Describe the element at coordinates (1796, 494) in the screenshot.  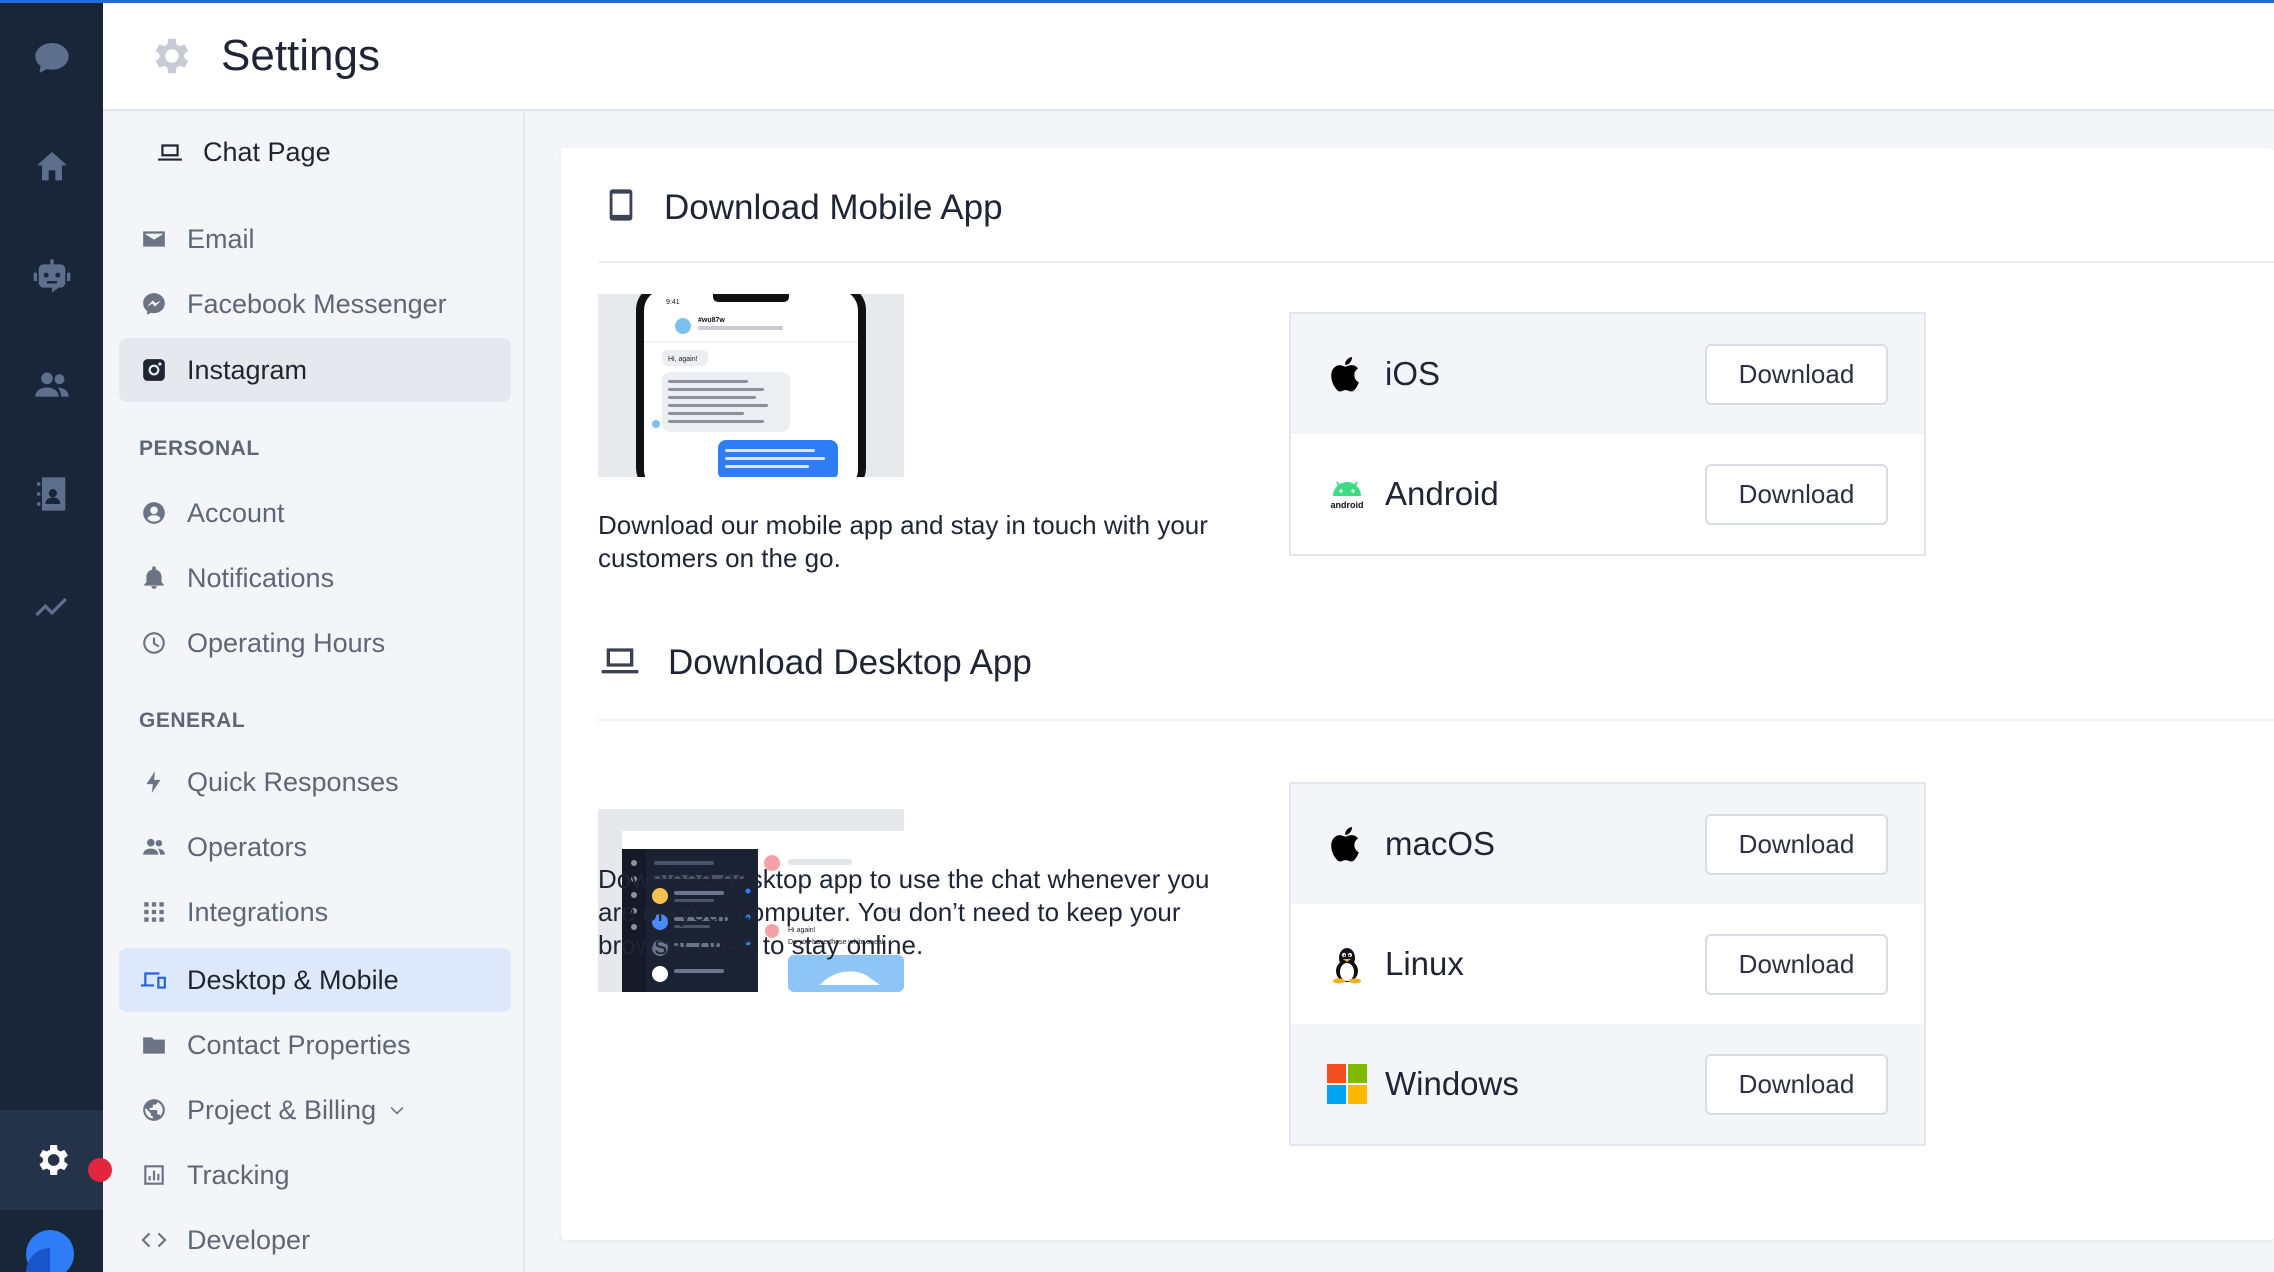
I see `download-android-button: Download` at that location.